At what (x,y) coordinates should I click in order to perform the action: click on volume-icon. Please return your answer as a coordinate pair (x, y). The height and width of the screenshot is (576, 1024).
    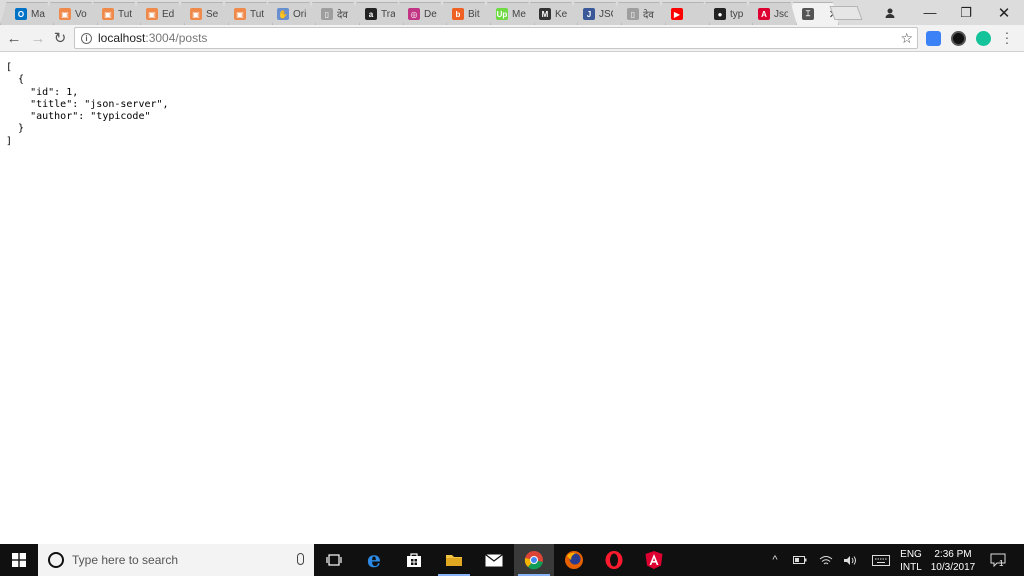
    Looking at the image, I should click on (850, 560).